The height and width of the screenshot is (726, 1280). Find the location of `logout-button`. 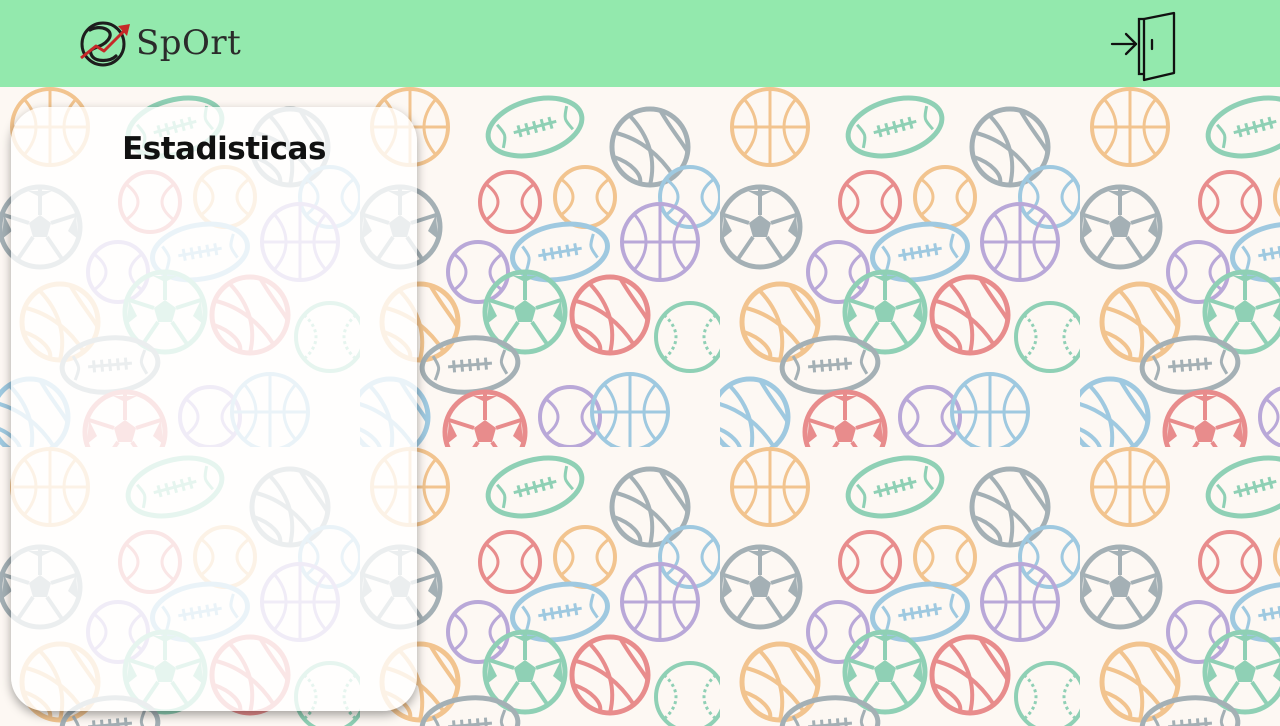

logout-button is located at coordinates (1143, 46).